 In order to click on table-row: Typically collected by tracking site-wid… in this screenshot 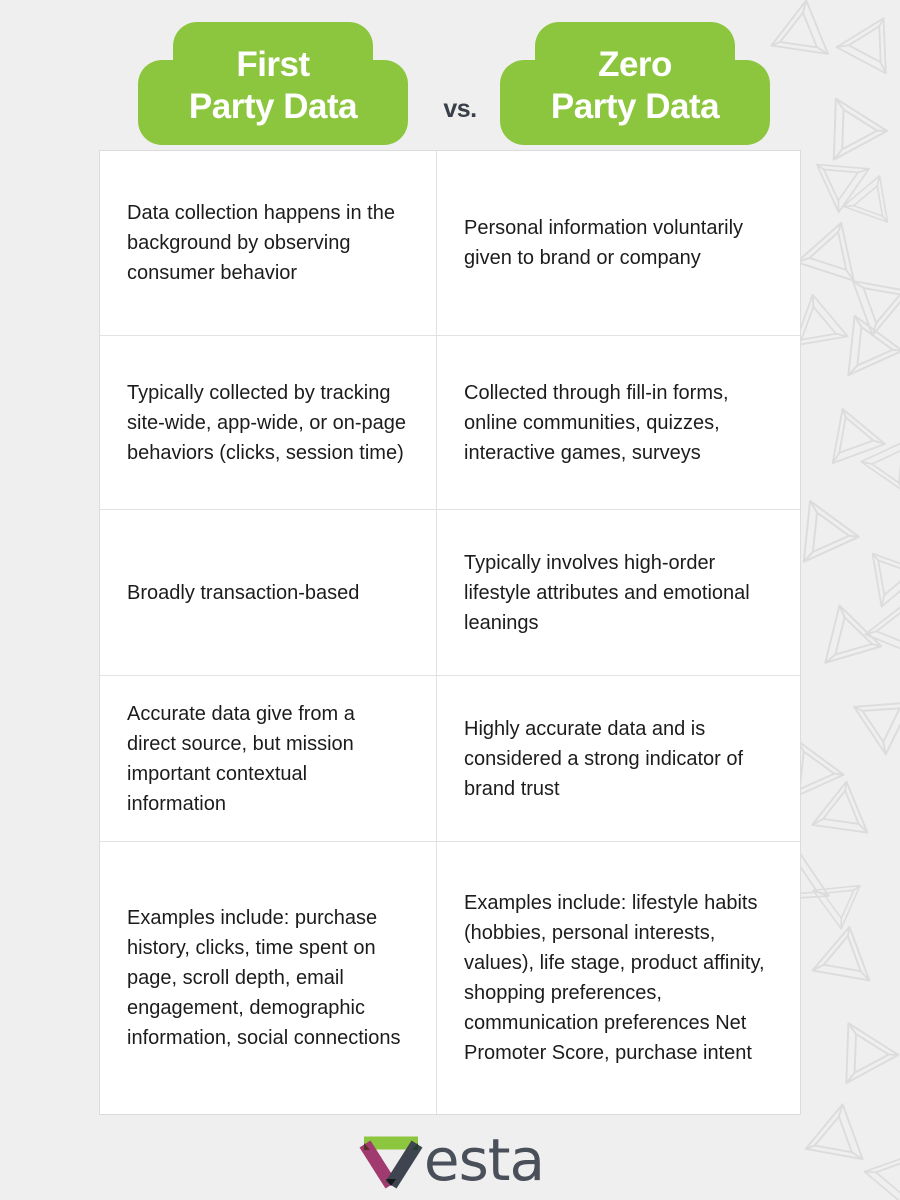, I will do `click(450, 423)`.